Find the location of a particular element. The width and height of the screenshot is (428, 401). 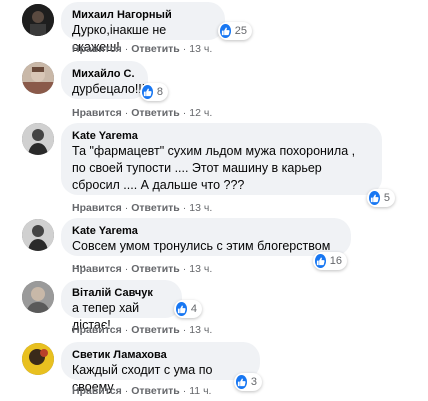

comment-bubble: Михайло С. дурбецало!!! is located at coordinates (104, 80).